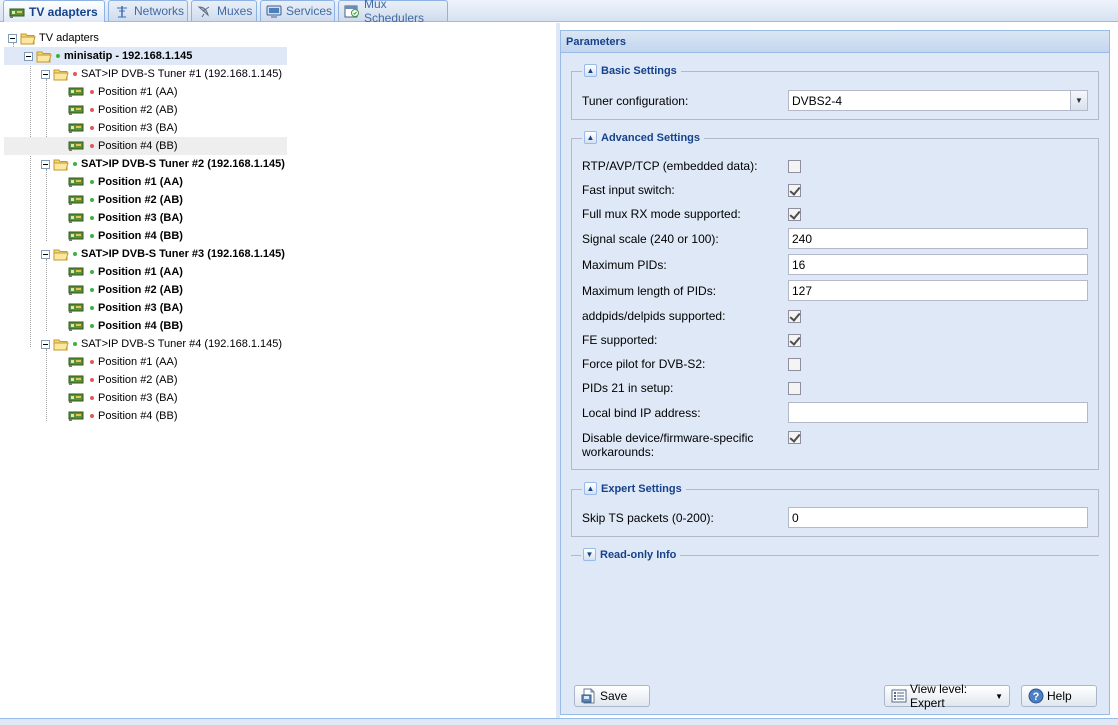 Image resolution: width=1118 pixels, height=725 pixels. Describe the element at coordinates (69, 38) in the screenshot. I see `tree-node-label: TV adapters` at that location.